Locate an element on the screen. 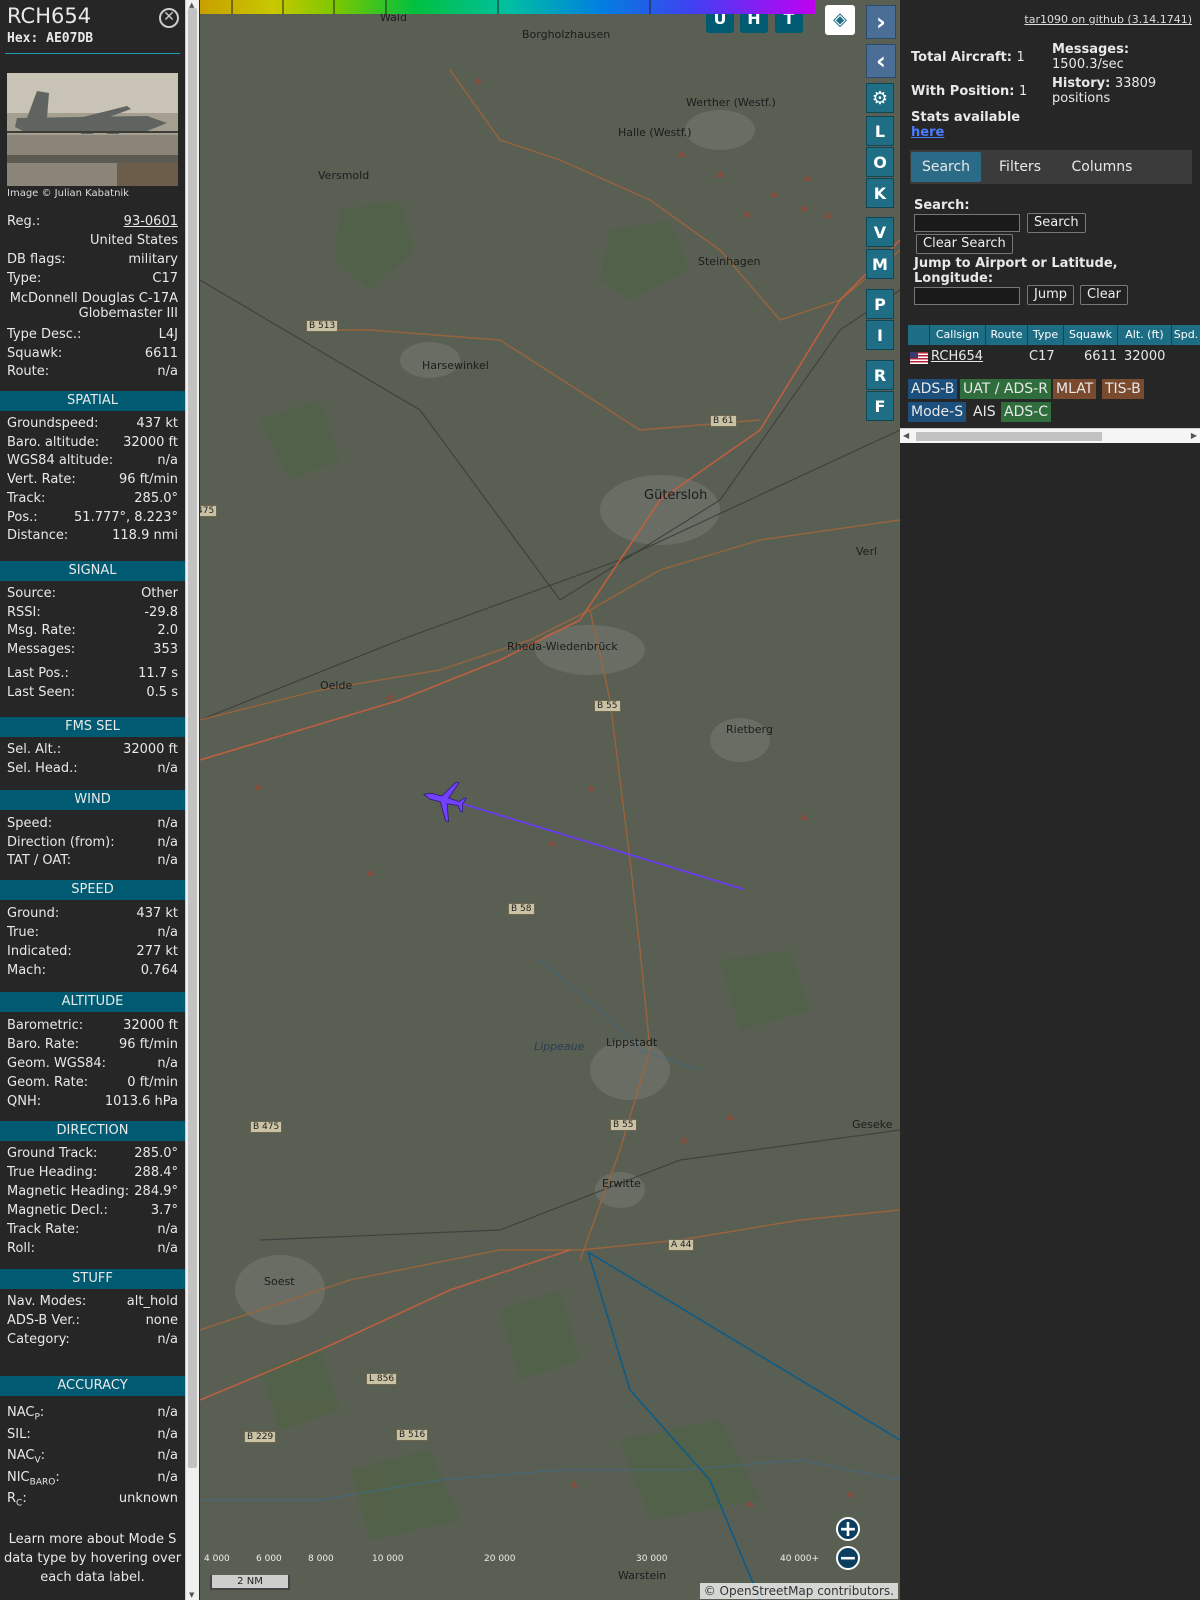 Image resolution: width=1200 pixels, height=1600 pixels. scroll-down-arrow-icon: ▼ is located at coordinates (191, 1595).